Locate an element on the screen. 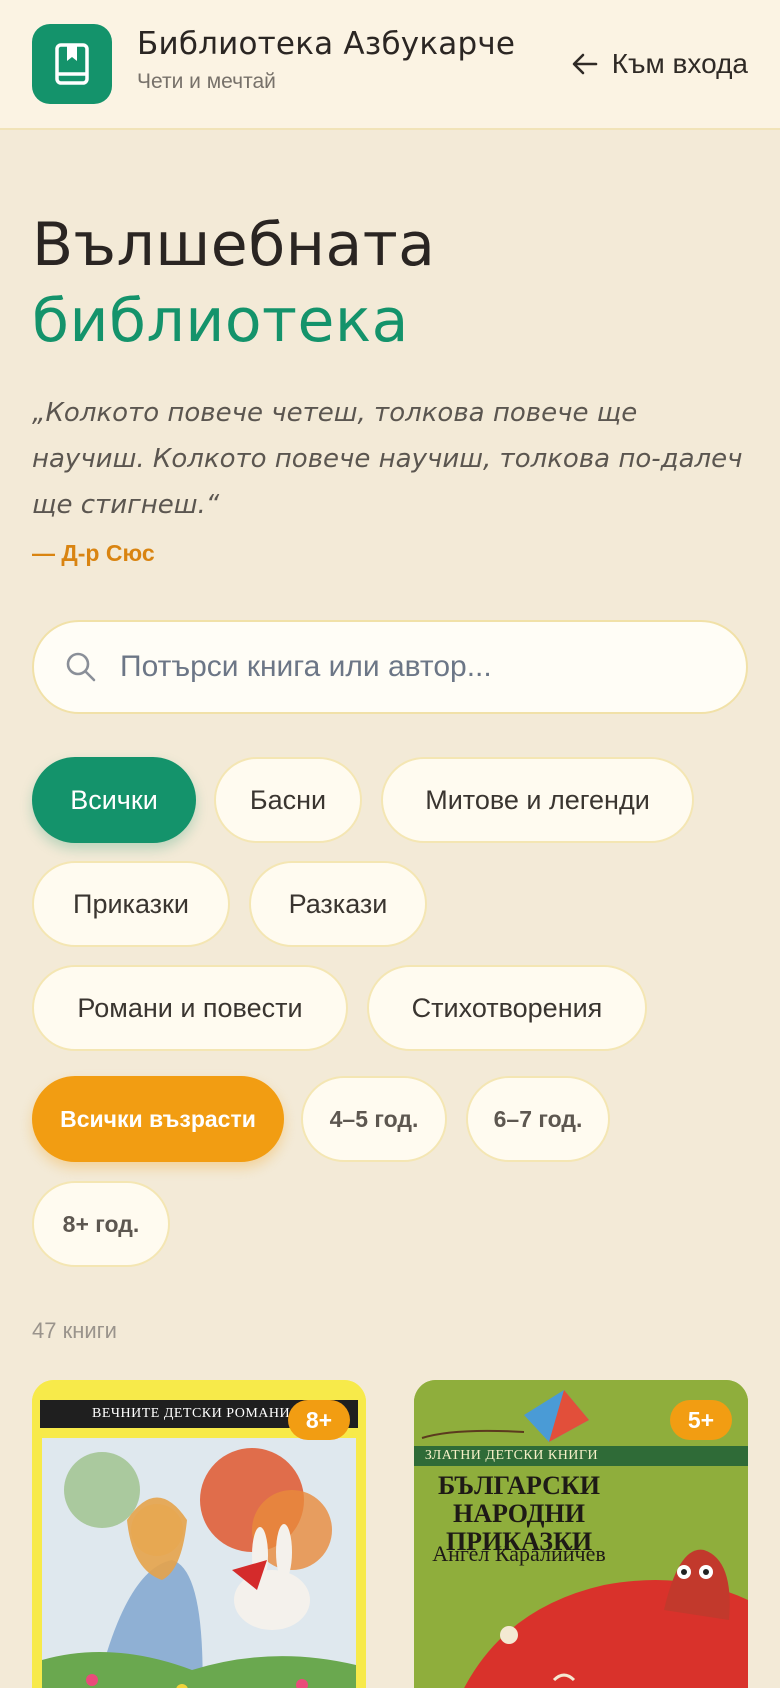  age-badge: 5+ is located at coordinates (701, 1420).